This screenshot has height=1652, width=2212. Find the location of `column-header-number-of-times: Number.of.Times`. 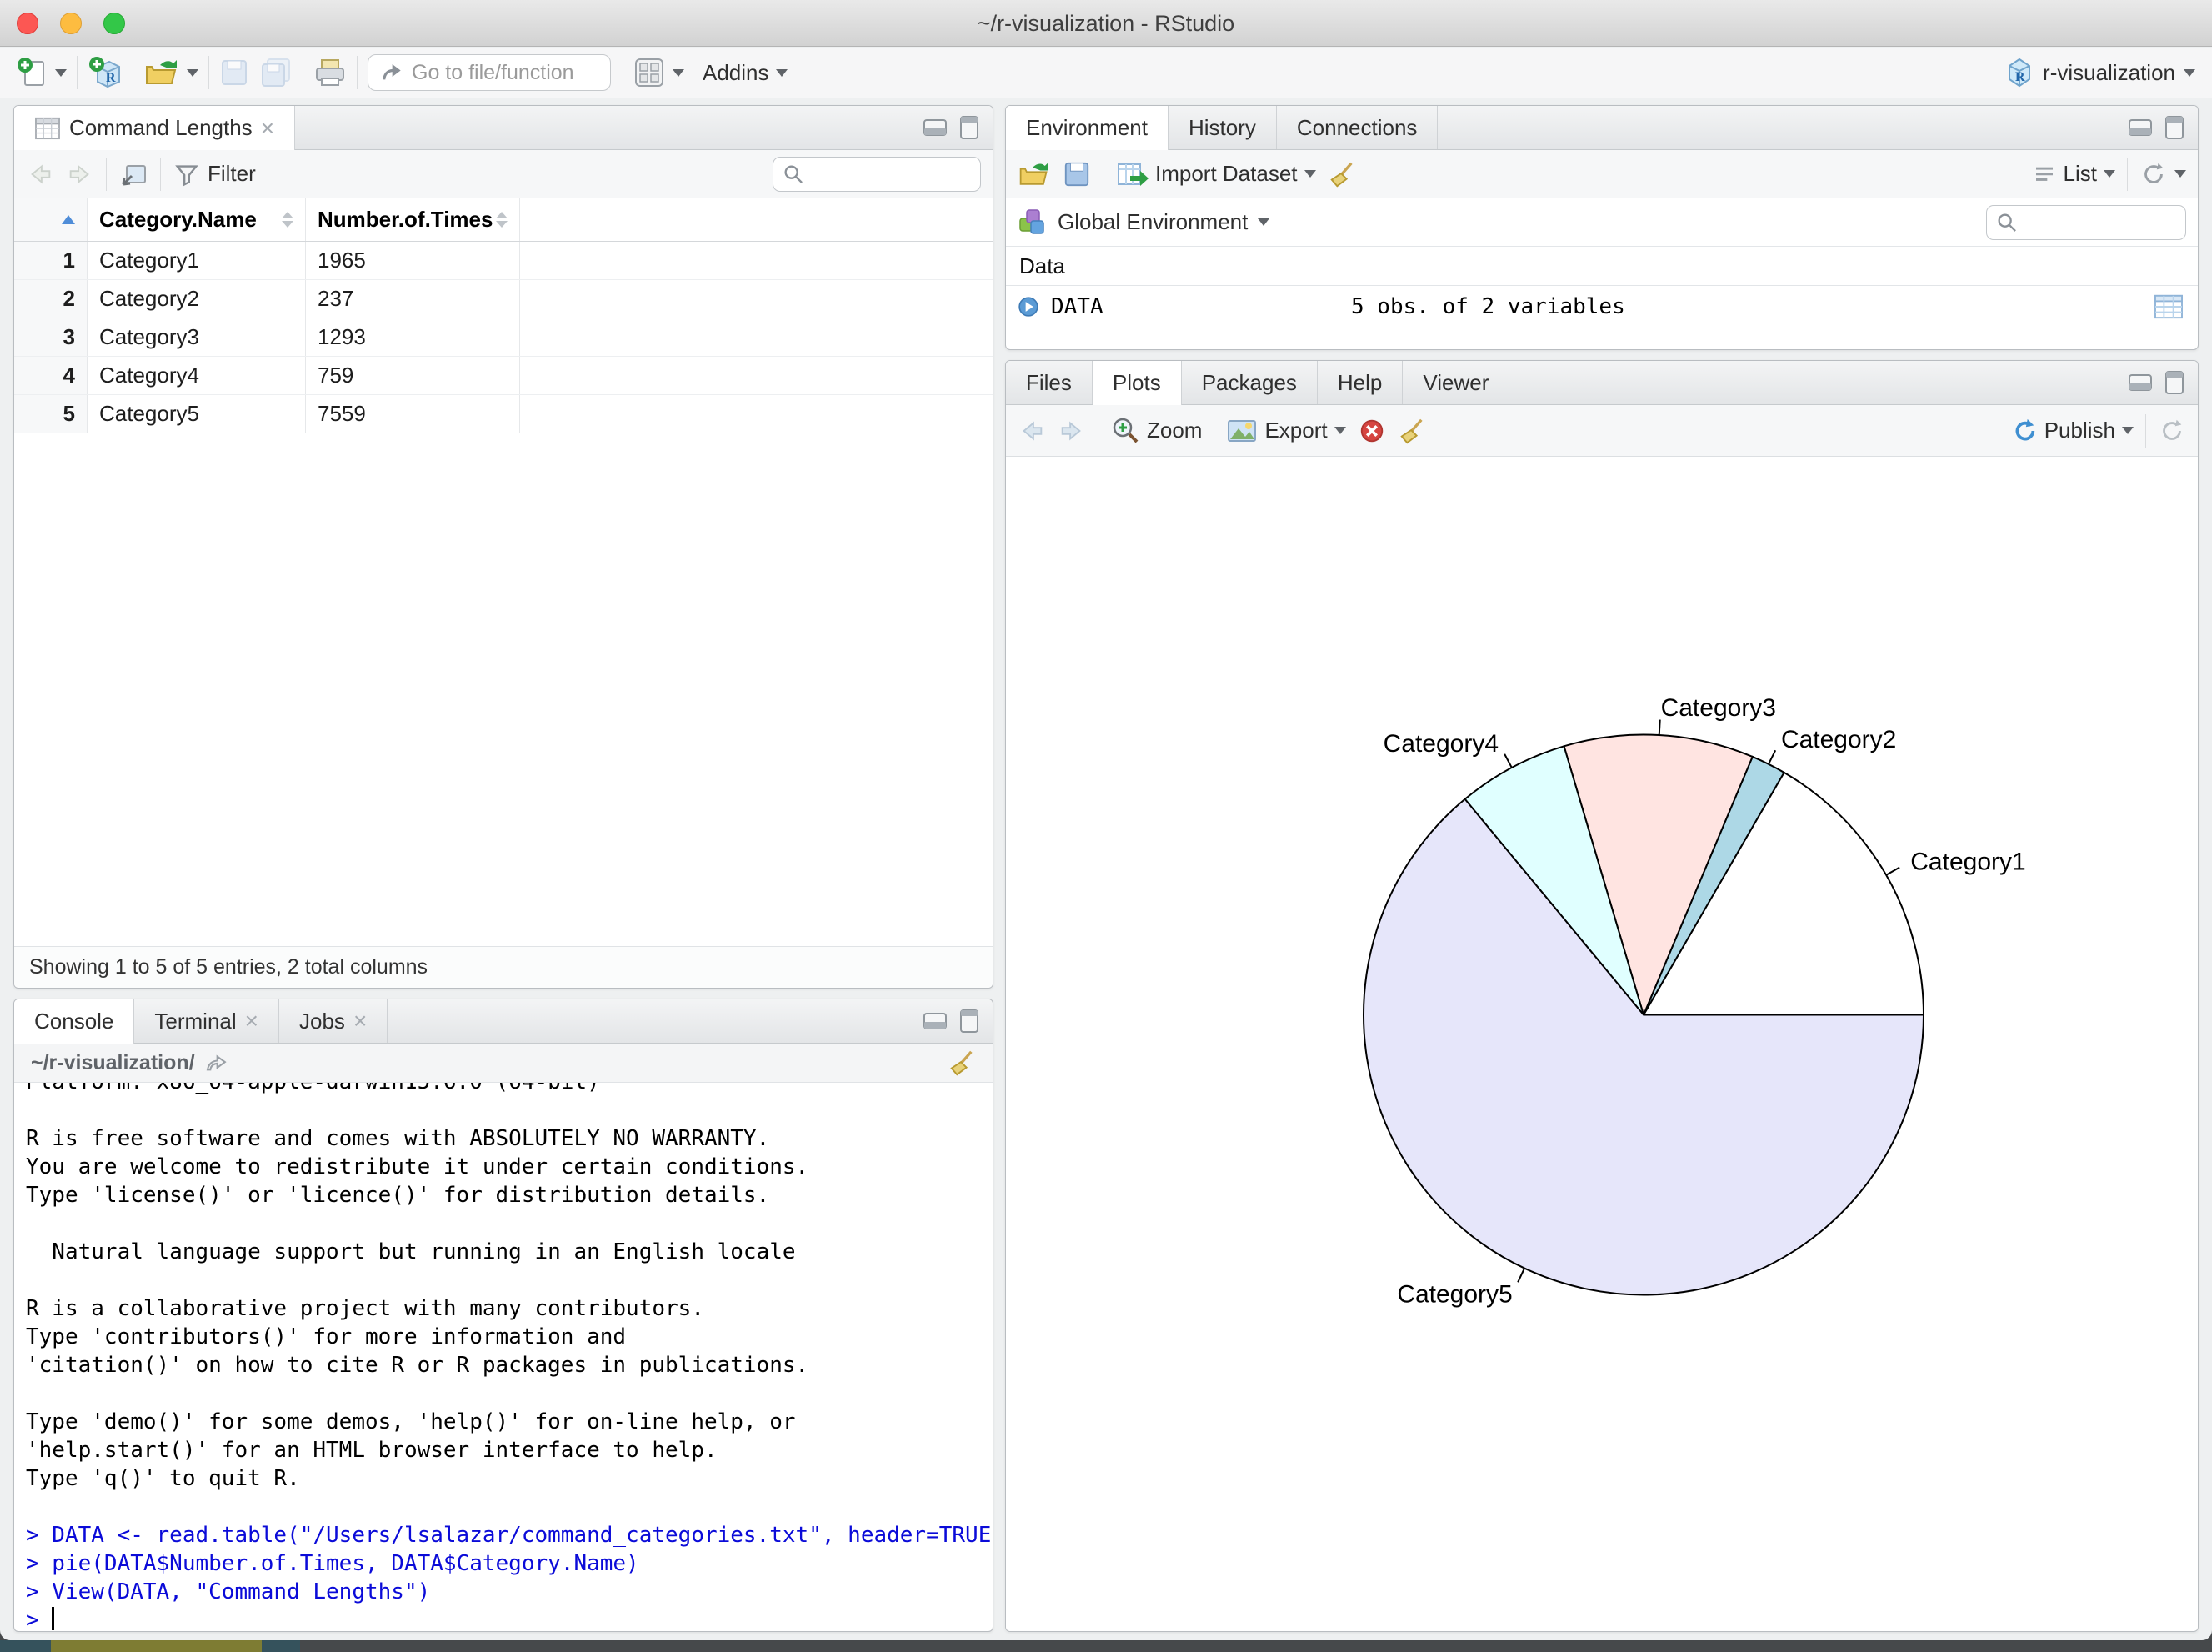

column-header-number-of-times: Number.of.Times is located at coordinates (413, 219).